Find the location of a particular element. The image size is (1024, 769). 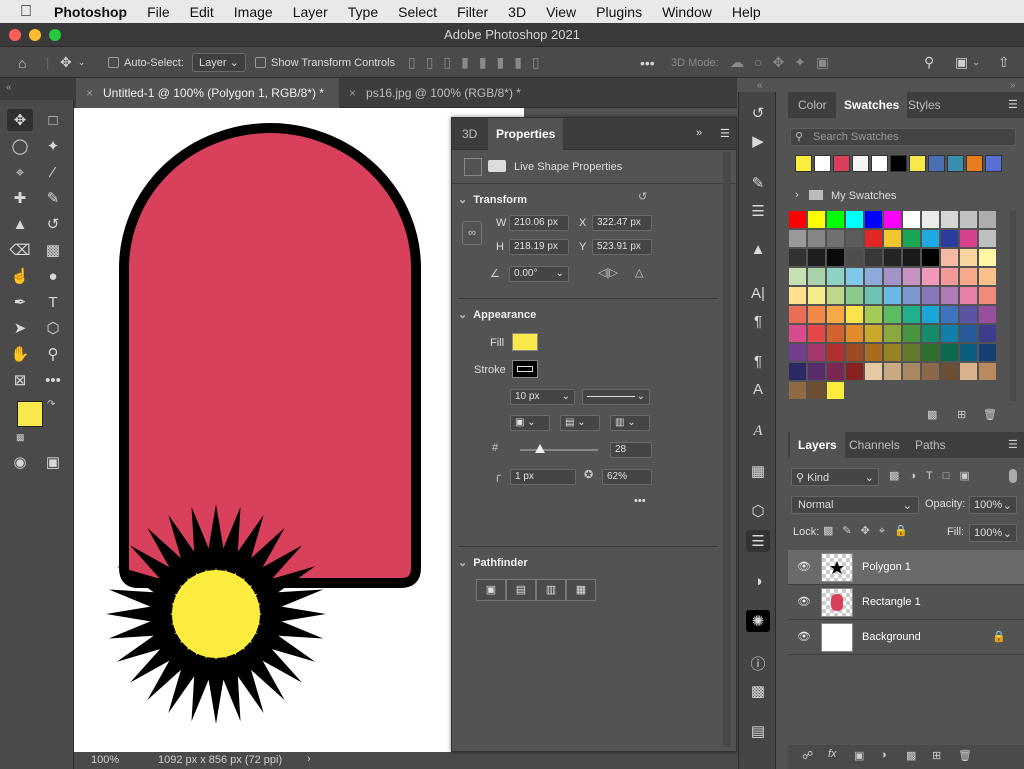

menu-3d: 3D is located at coordinates (517, 12).